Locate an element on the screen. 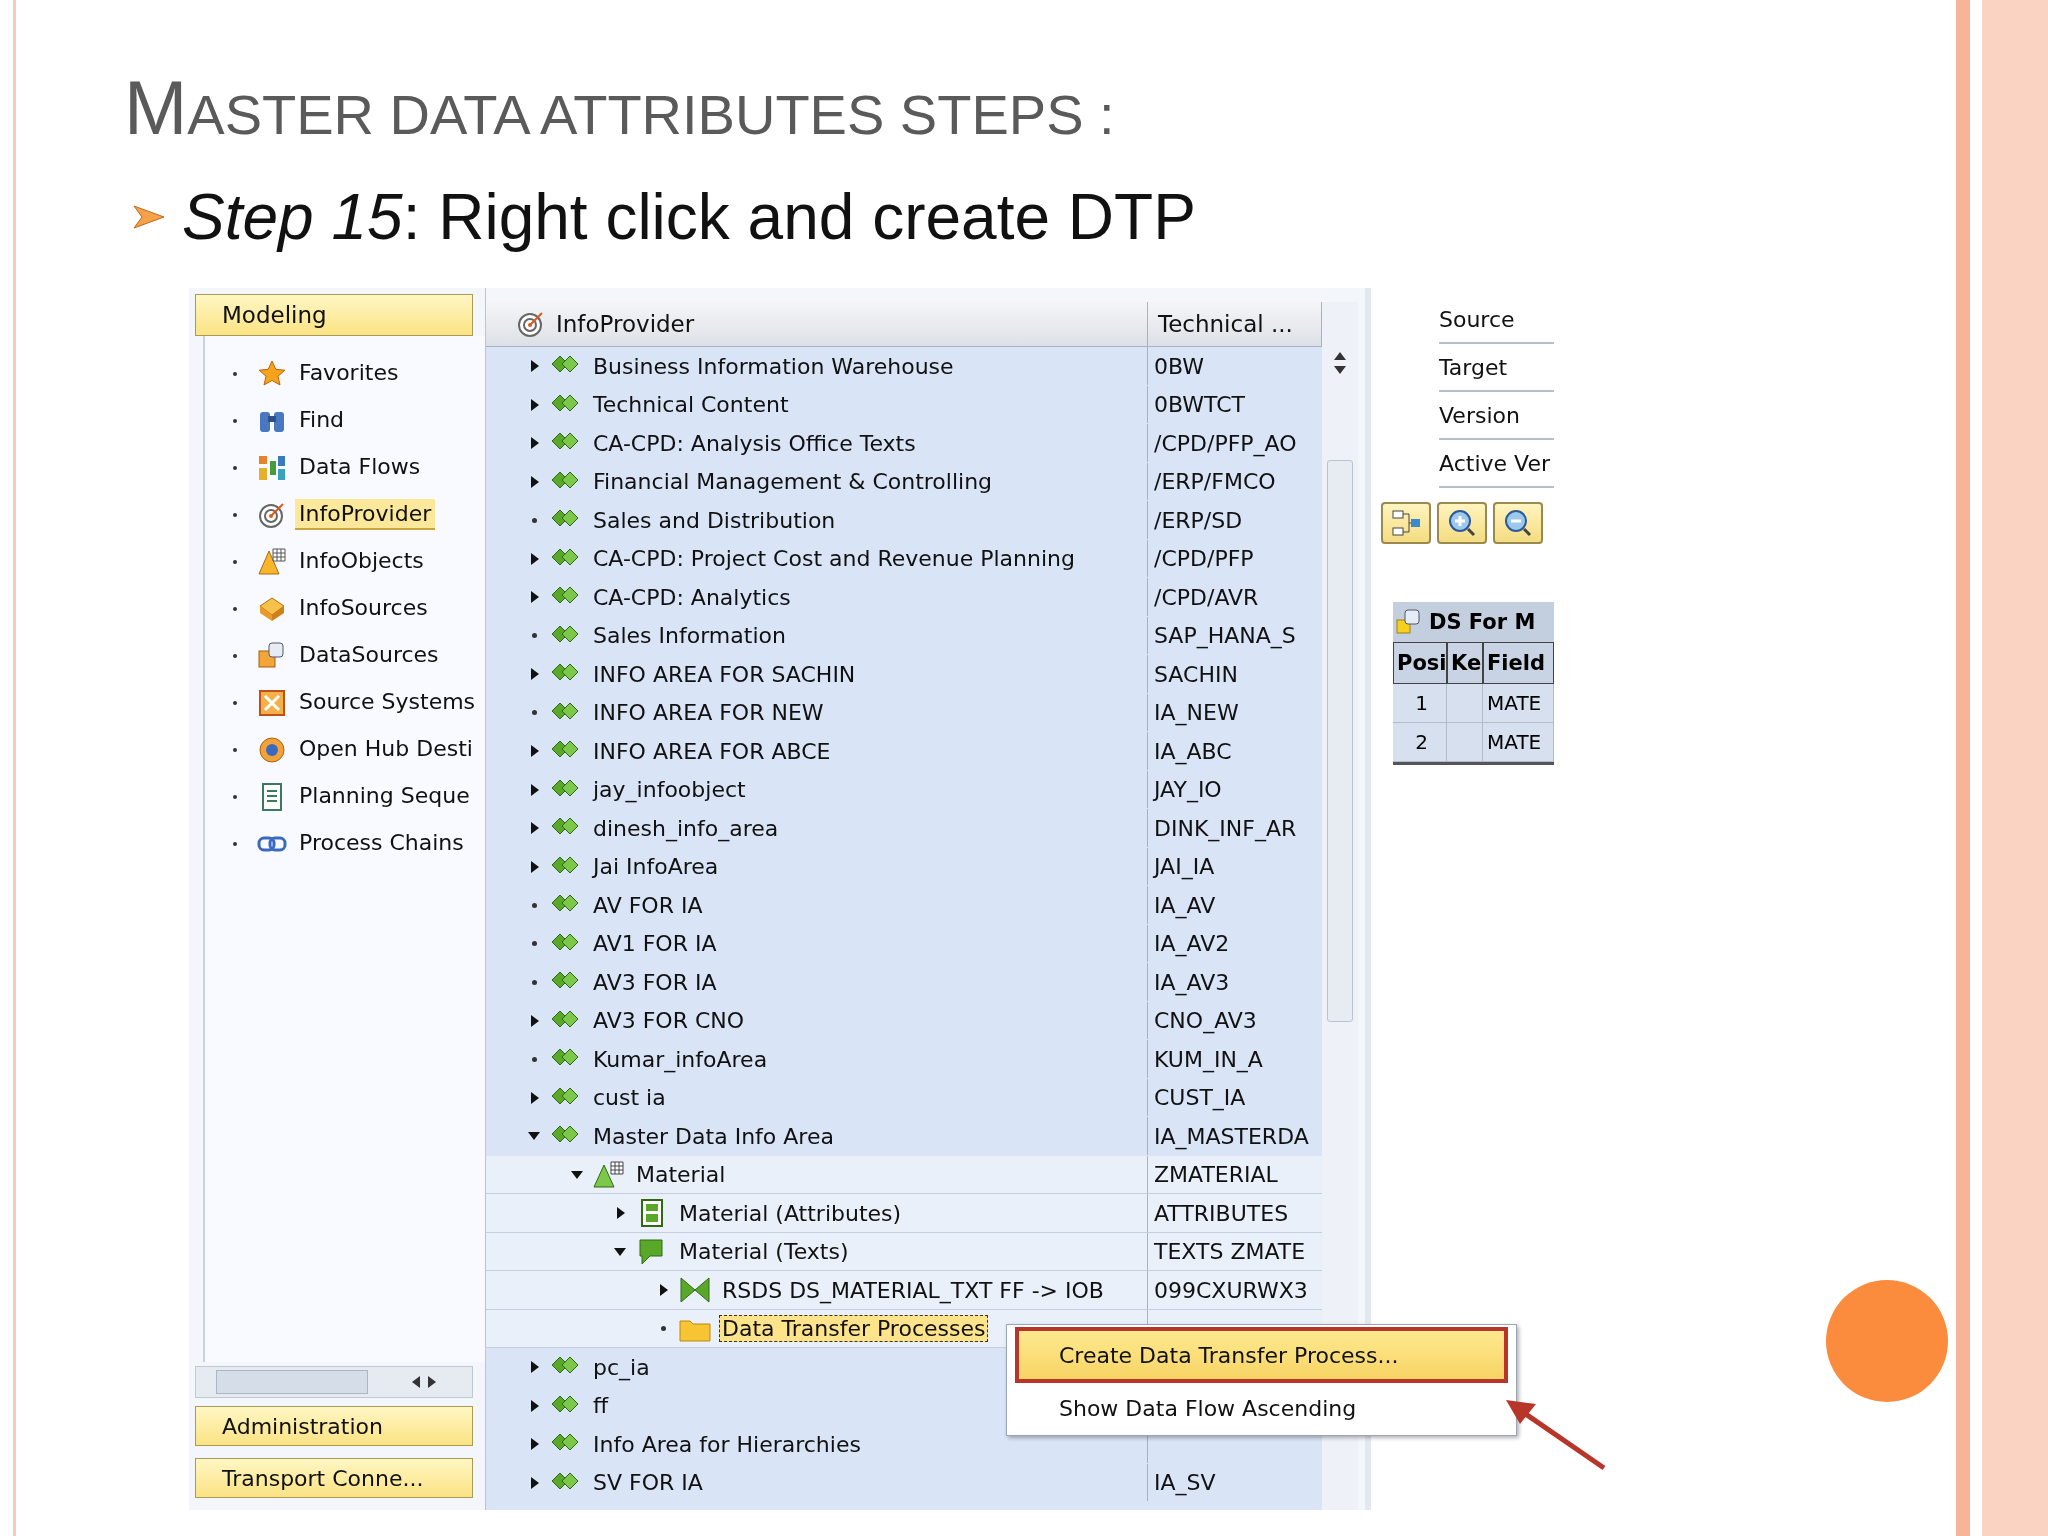 The height and width of the screenshot is (1536, 2048). technical-name: CNO_AV3 is located at coordinates (1205, 1021).